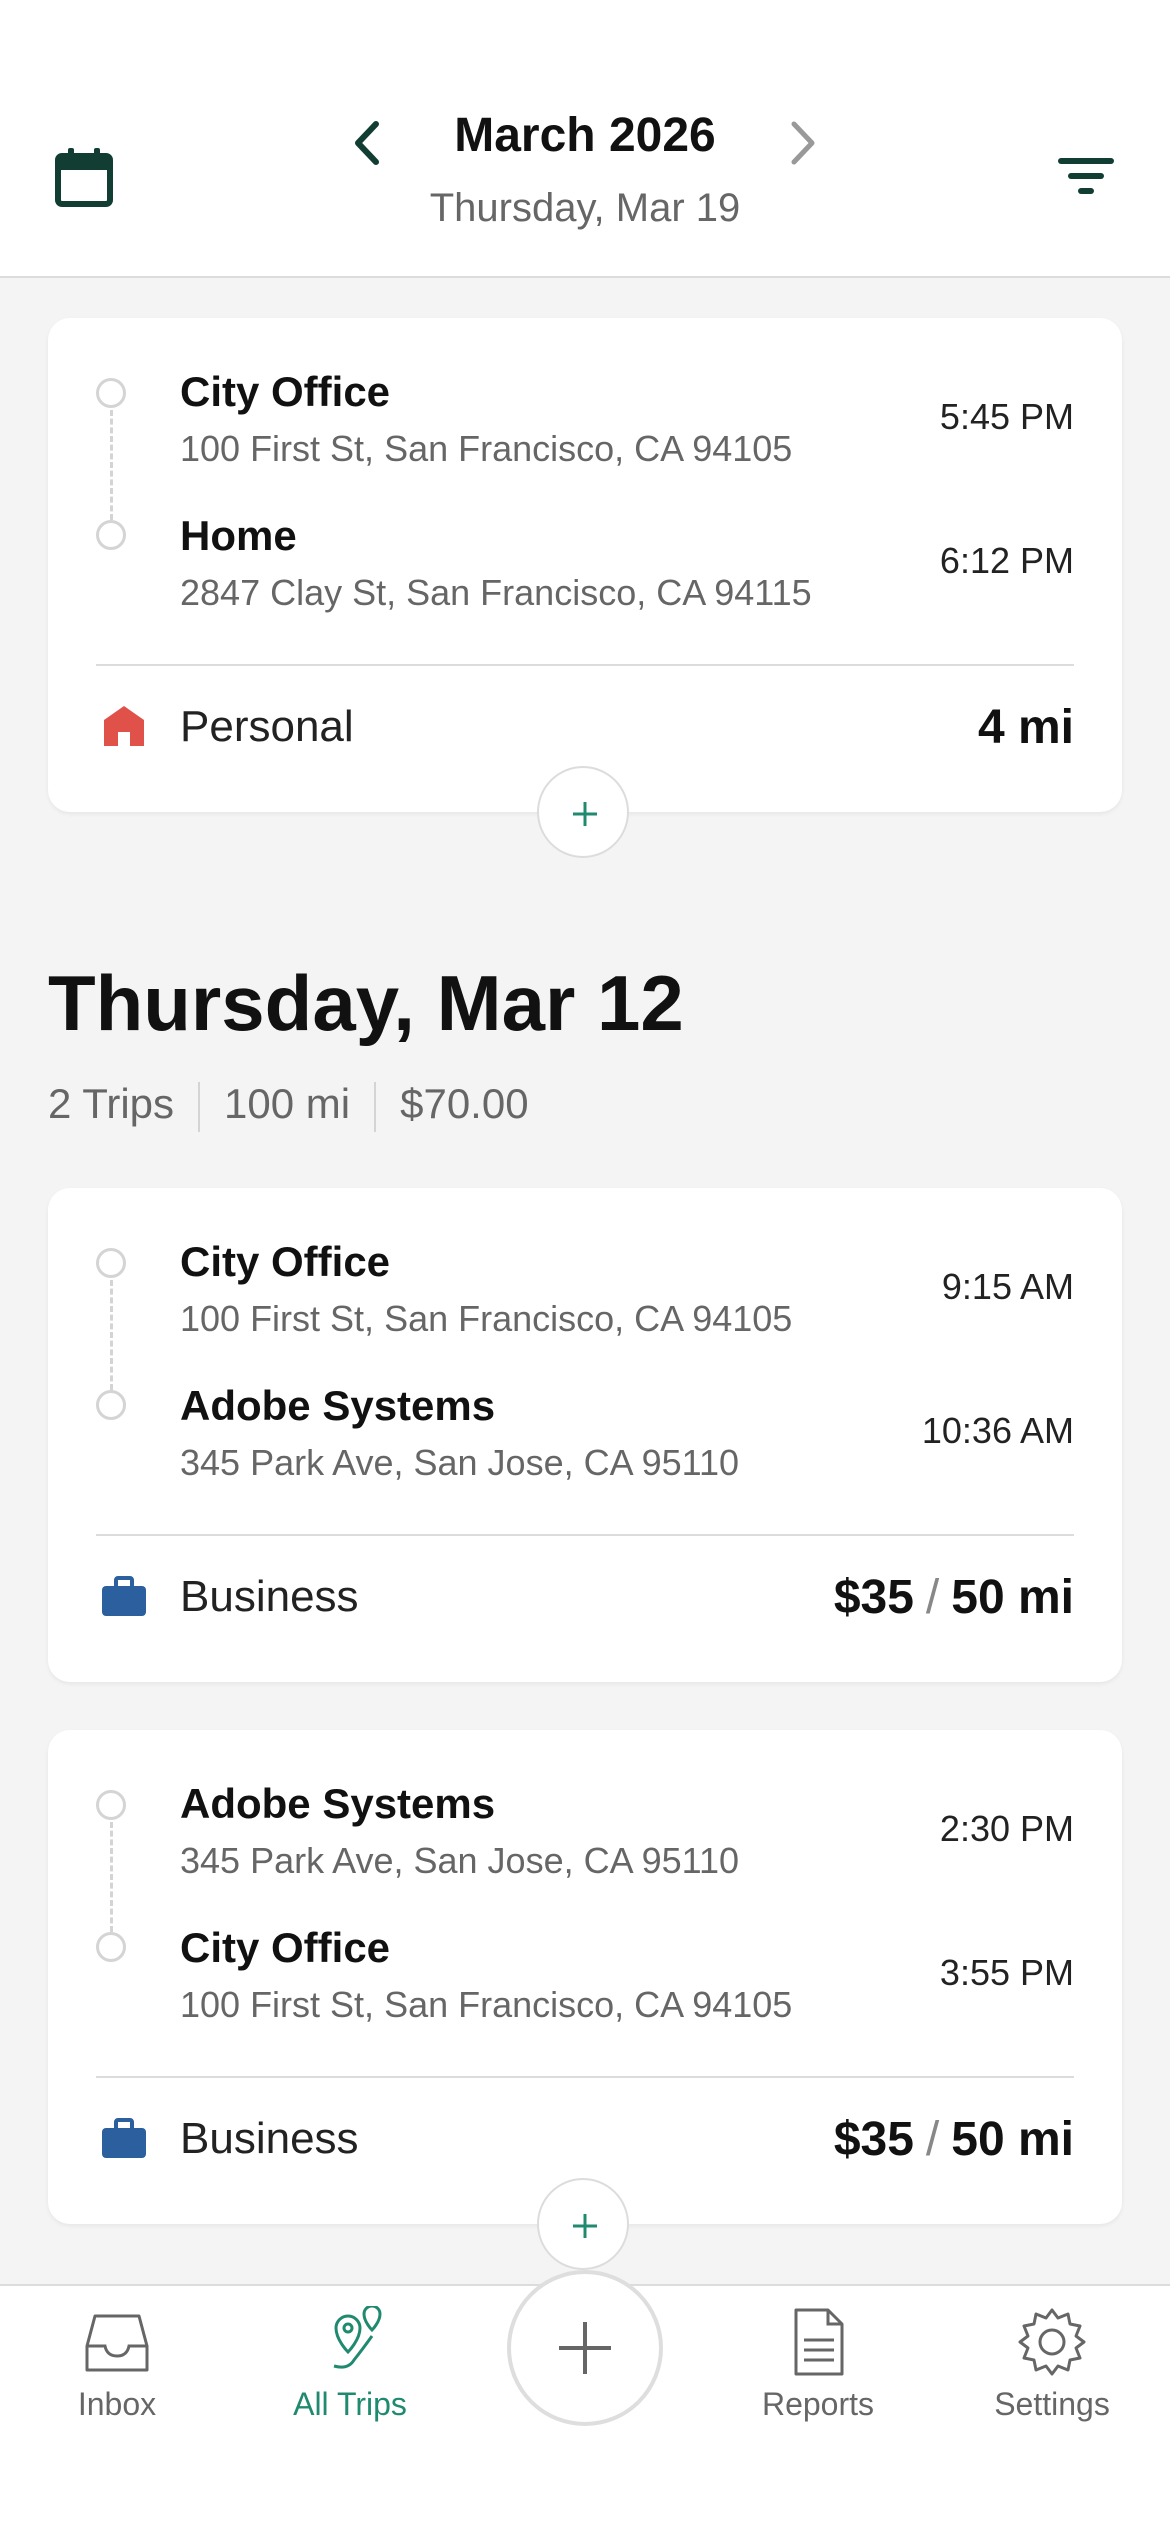 This screenshot has height=2534, width=1170. I want to click on end-time: 6:12 PM, so click(1006, 560).